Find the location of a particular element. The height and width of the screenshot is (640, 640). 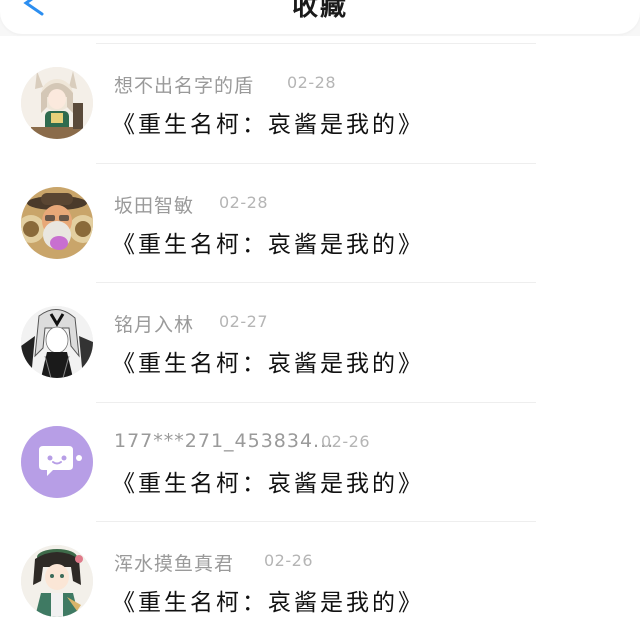

anime-boy-avatar-icon is located at coordinates (57, 581).